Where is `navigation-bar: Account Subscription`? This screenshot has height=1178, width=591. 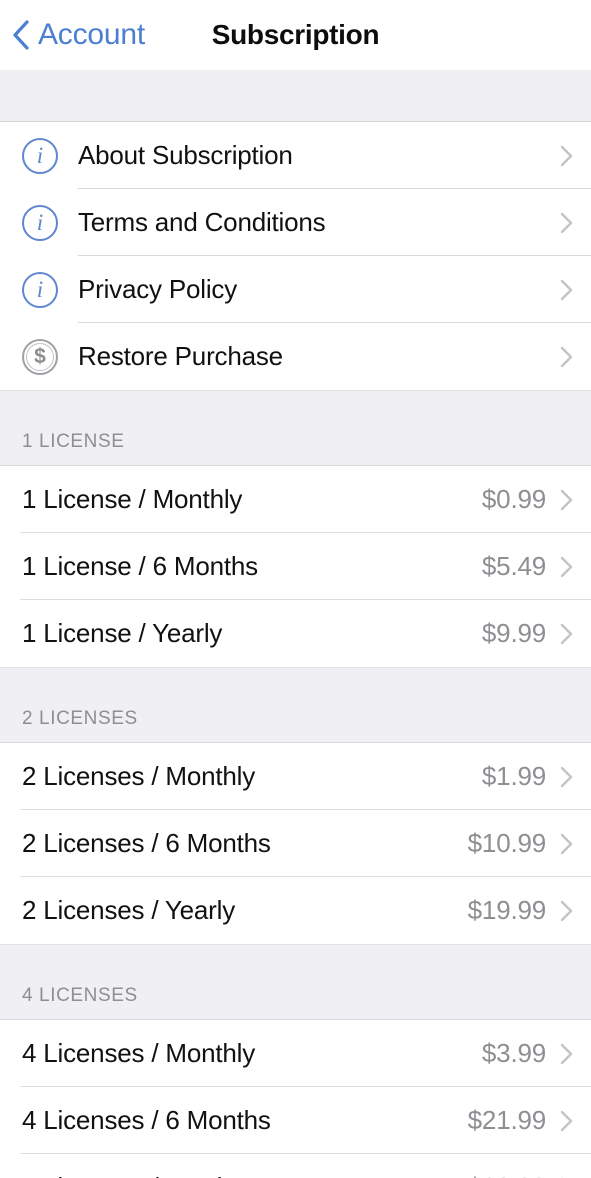 navigation-bar: Account Subscription is located at coordinates (295, 35).